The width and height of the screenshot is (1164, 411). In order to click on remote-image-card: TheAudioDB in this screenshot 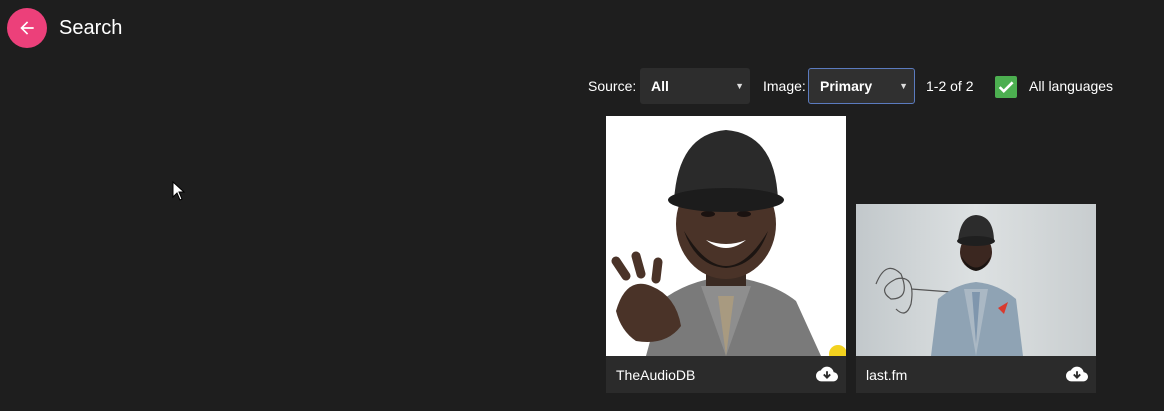, I will do `click(726, 254)`.